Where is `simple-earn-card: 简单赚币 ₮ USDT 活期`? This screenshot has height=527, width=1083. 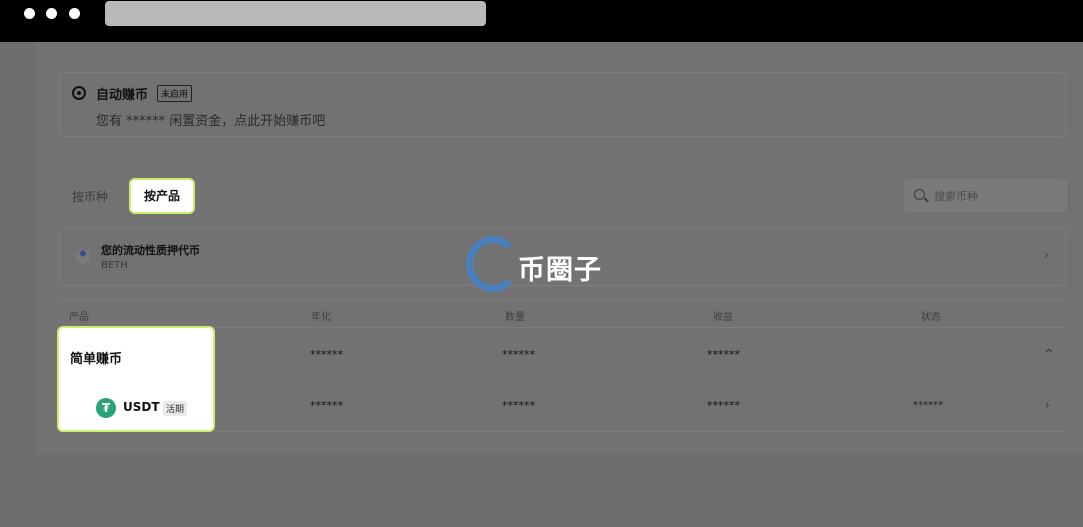
simple-earn-card: 简单赚币 ₮ USDT 活期 is located at coordinates (136, 379).